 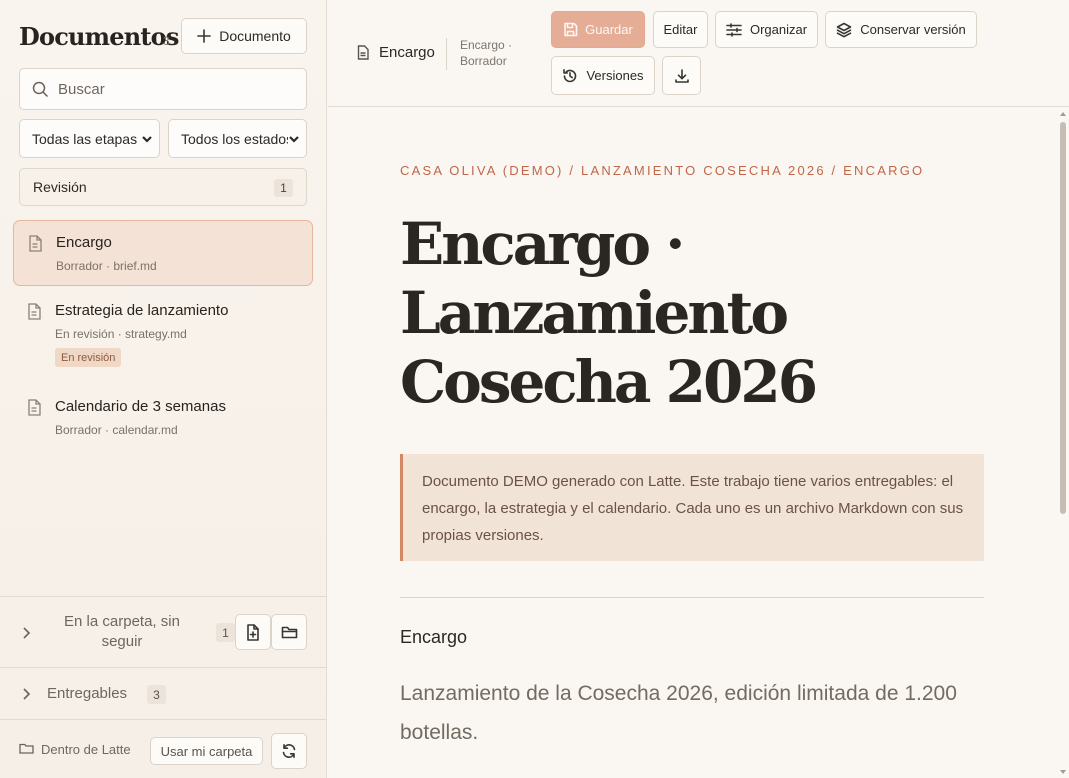 I want to click on scroll-up-arrow, so click(x=1063, y=114).